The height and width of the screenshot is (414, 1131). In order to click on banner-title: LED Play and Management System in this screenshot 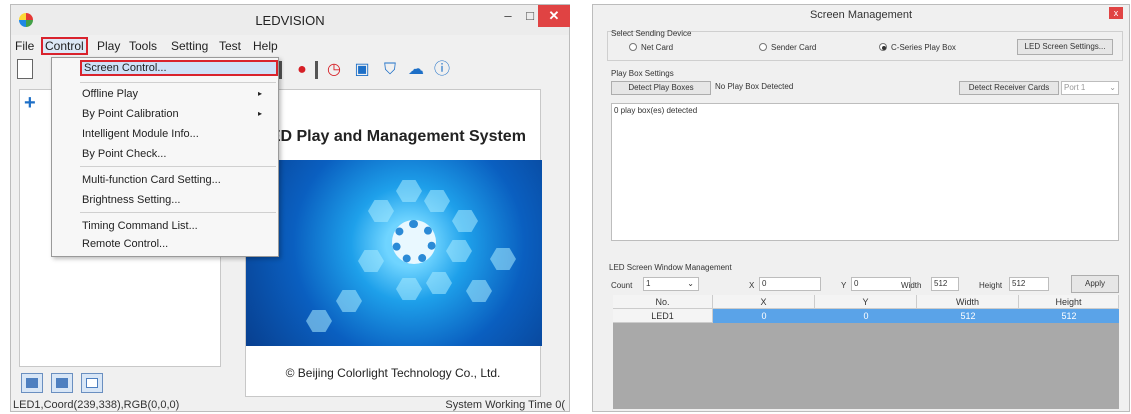, I will do `click(393, 136)`.